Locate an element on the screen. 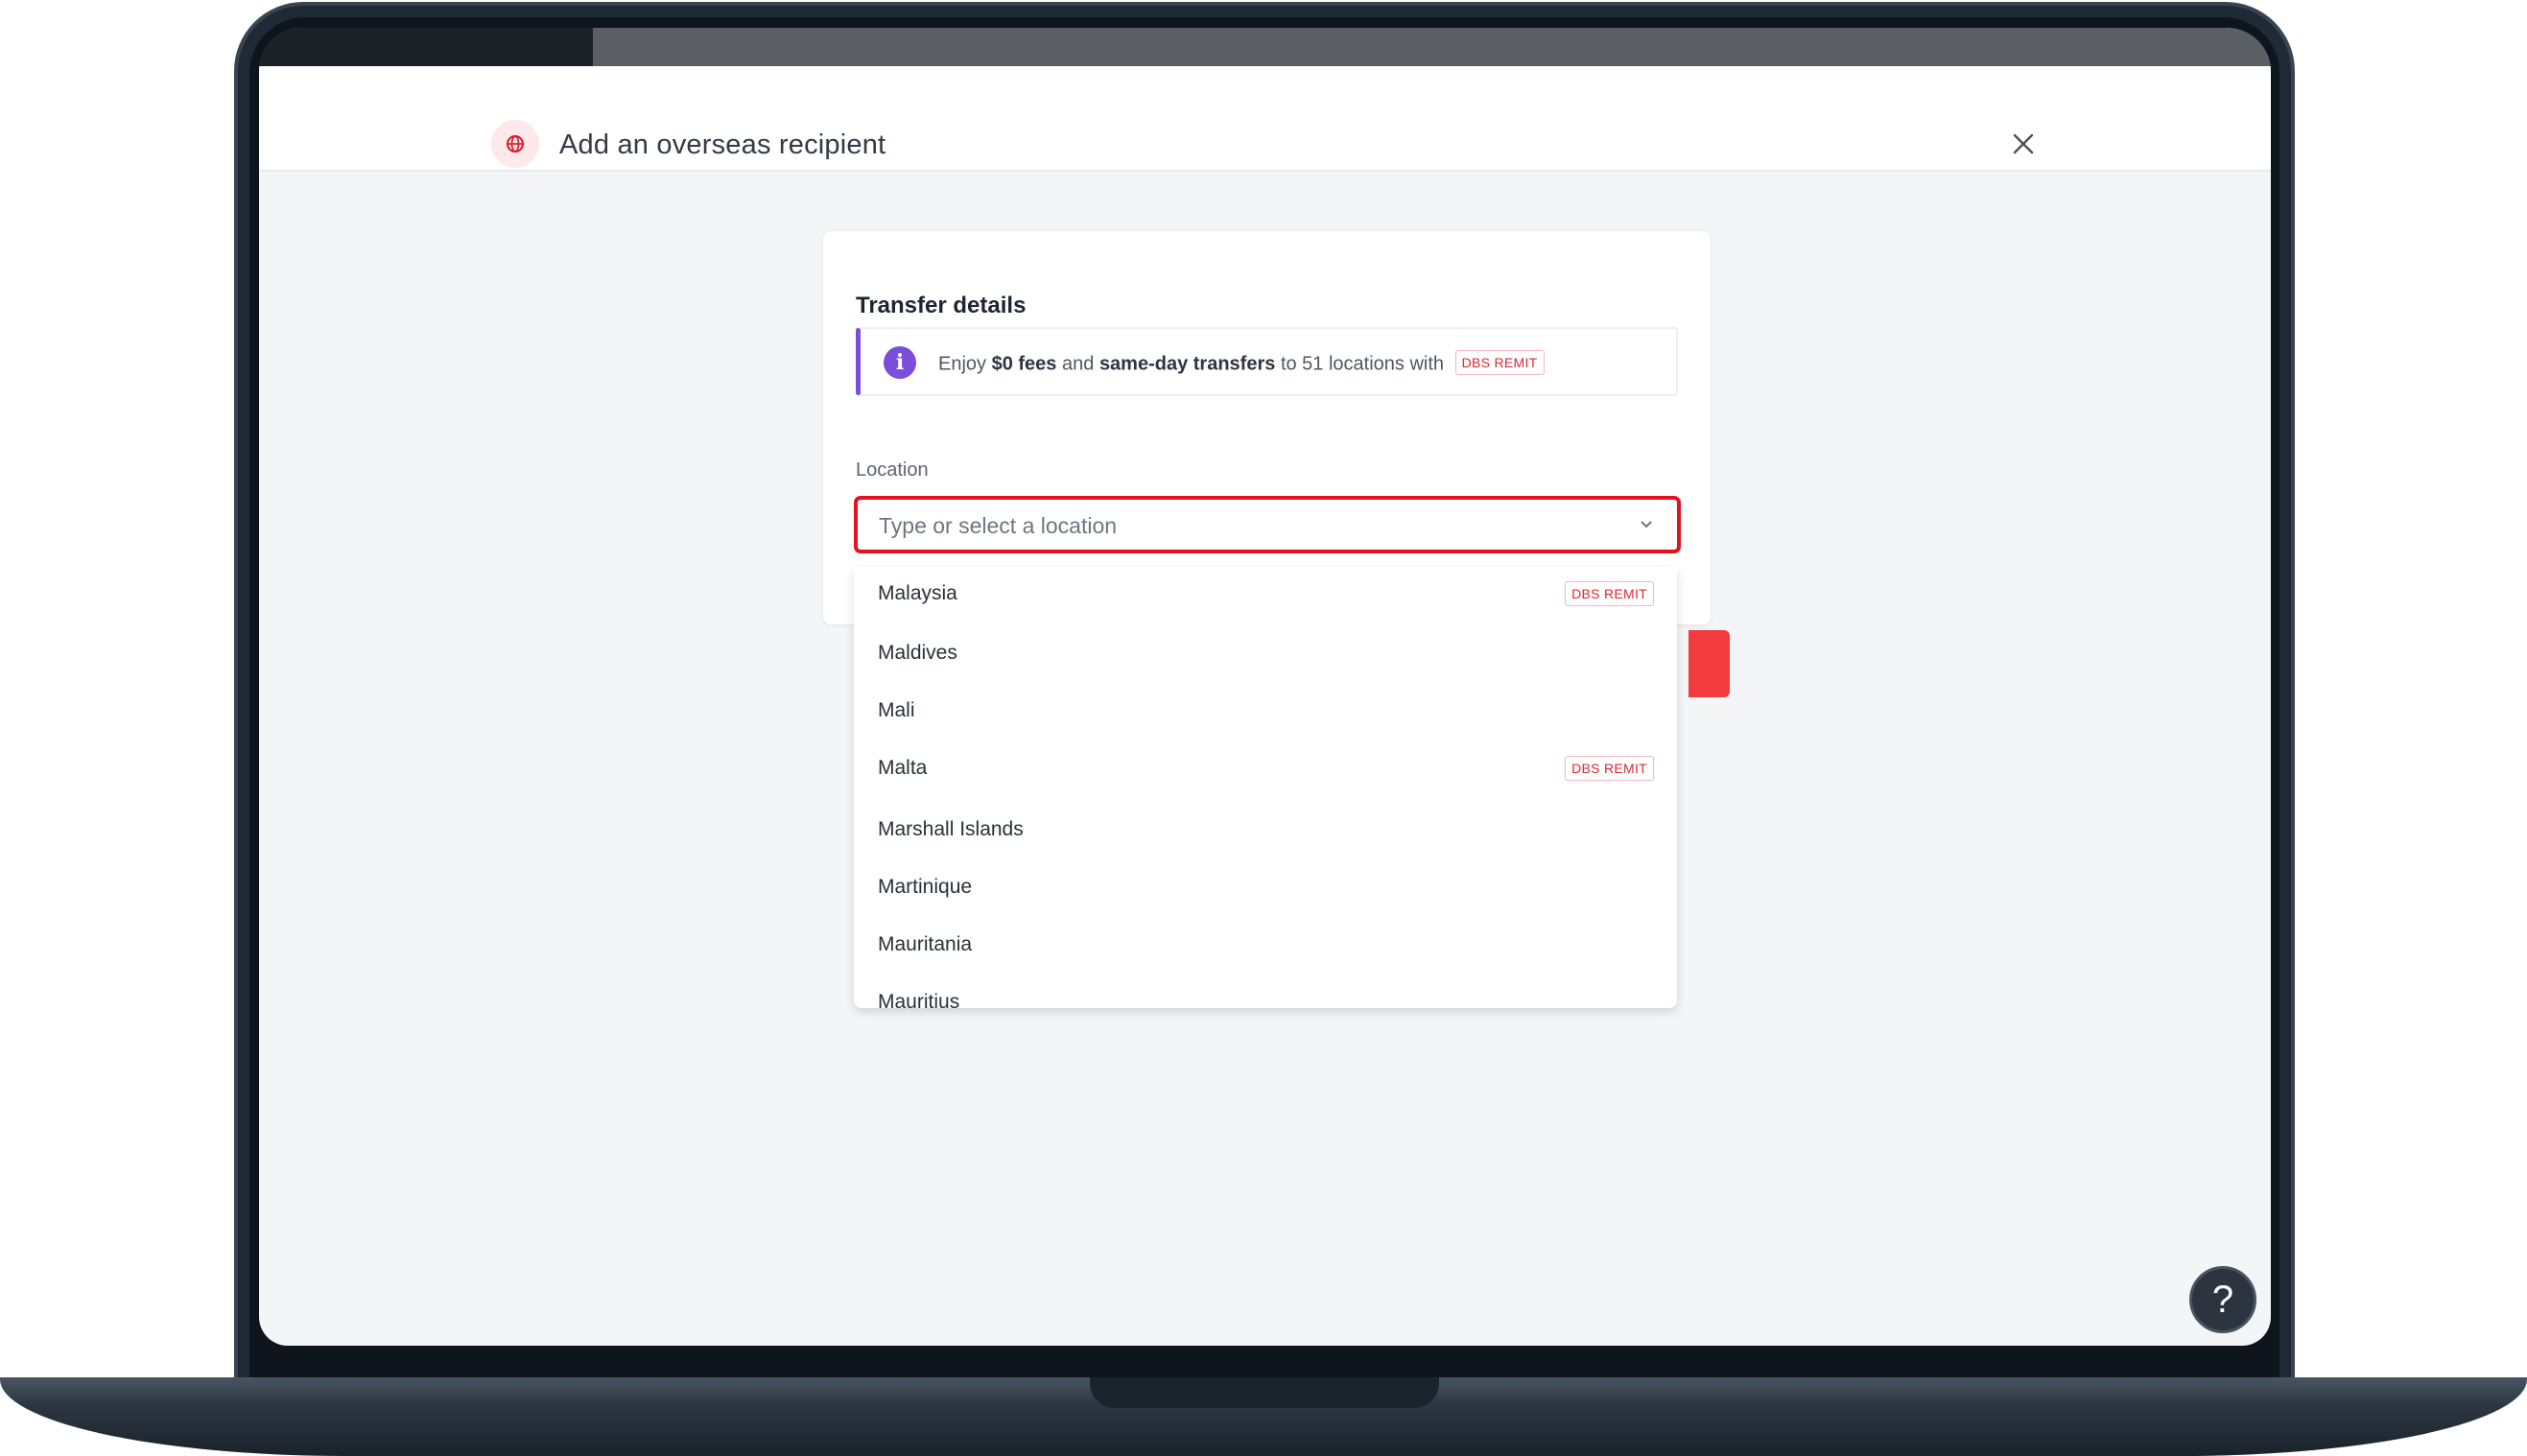  promo-text-and: and is located at coordinates (1078, 364).